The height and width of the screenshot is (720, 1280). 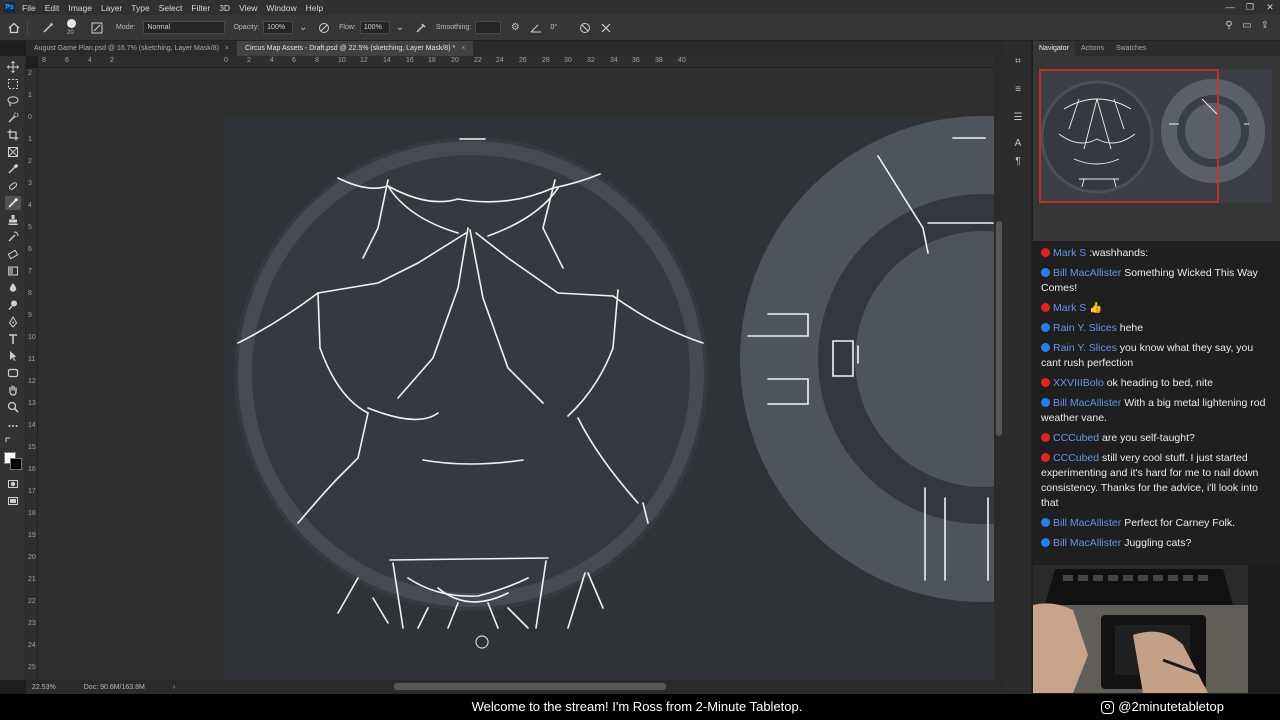 I want to click on menu-filter: Filter, so click(x=200, y=8).